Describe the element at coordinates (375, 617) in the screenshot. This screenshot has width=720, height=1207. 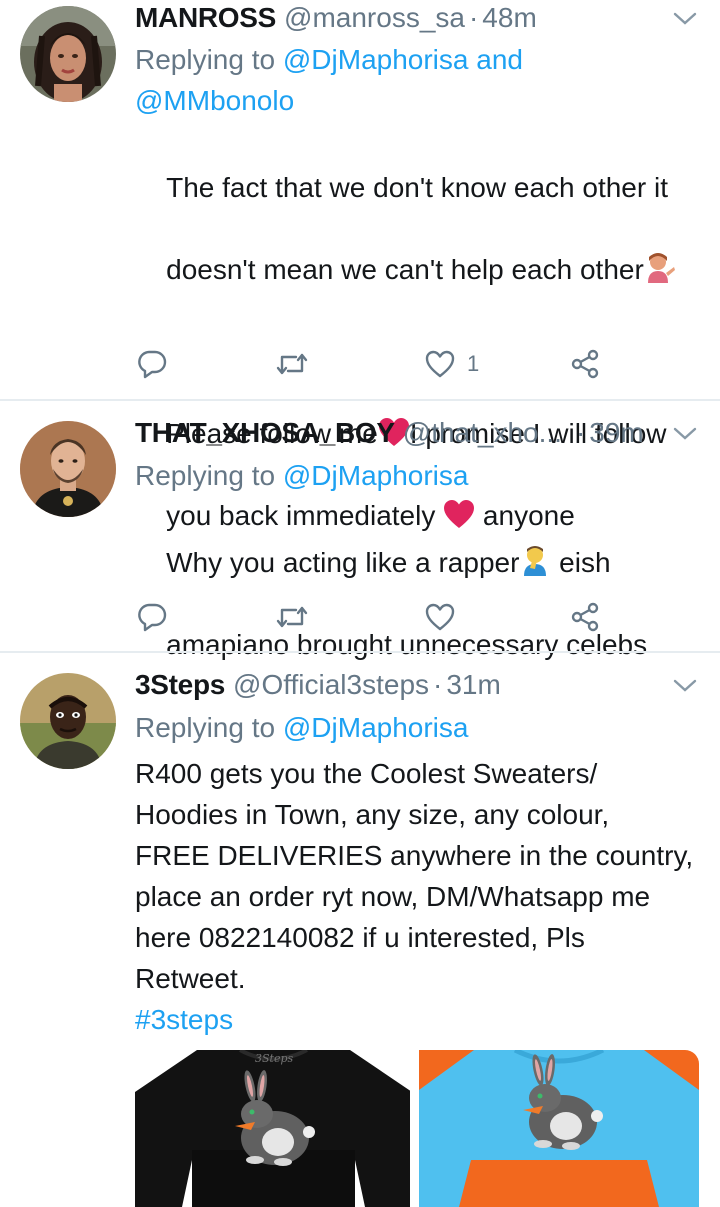
I see `tweet-actions` at that location.